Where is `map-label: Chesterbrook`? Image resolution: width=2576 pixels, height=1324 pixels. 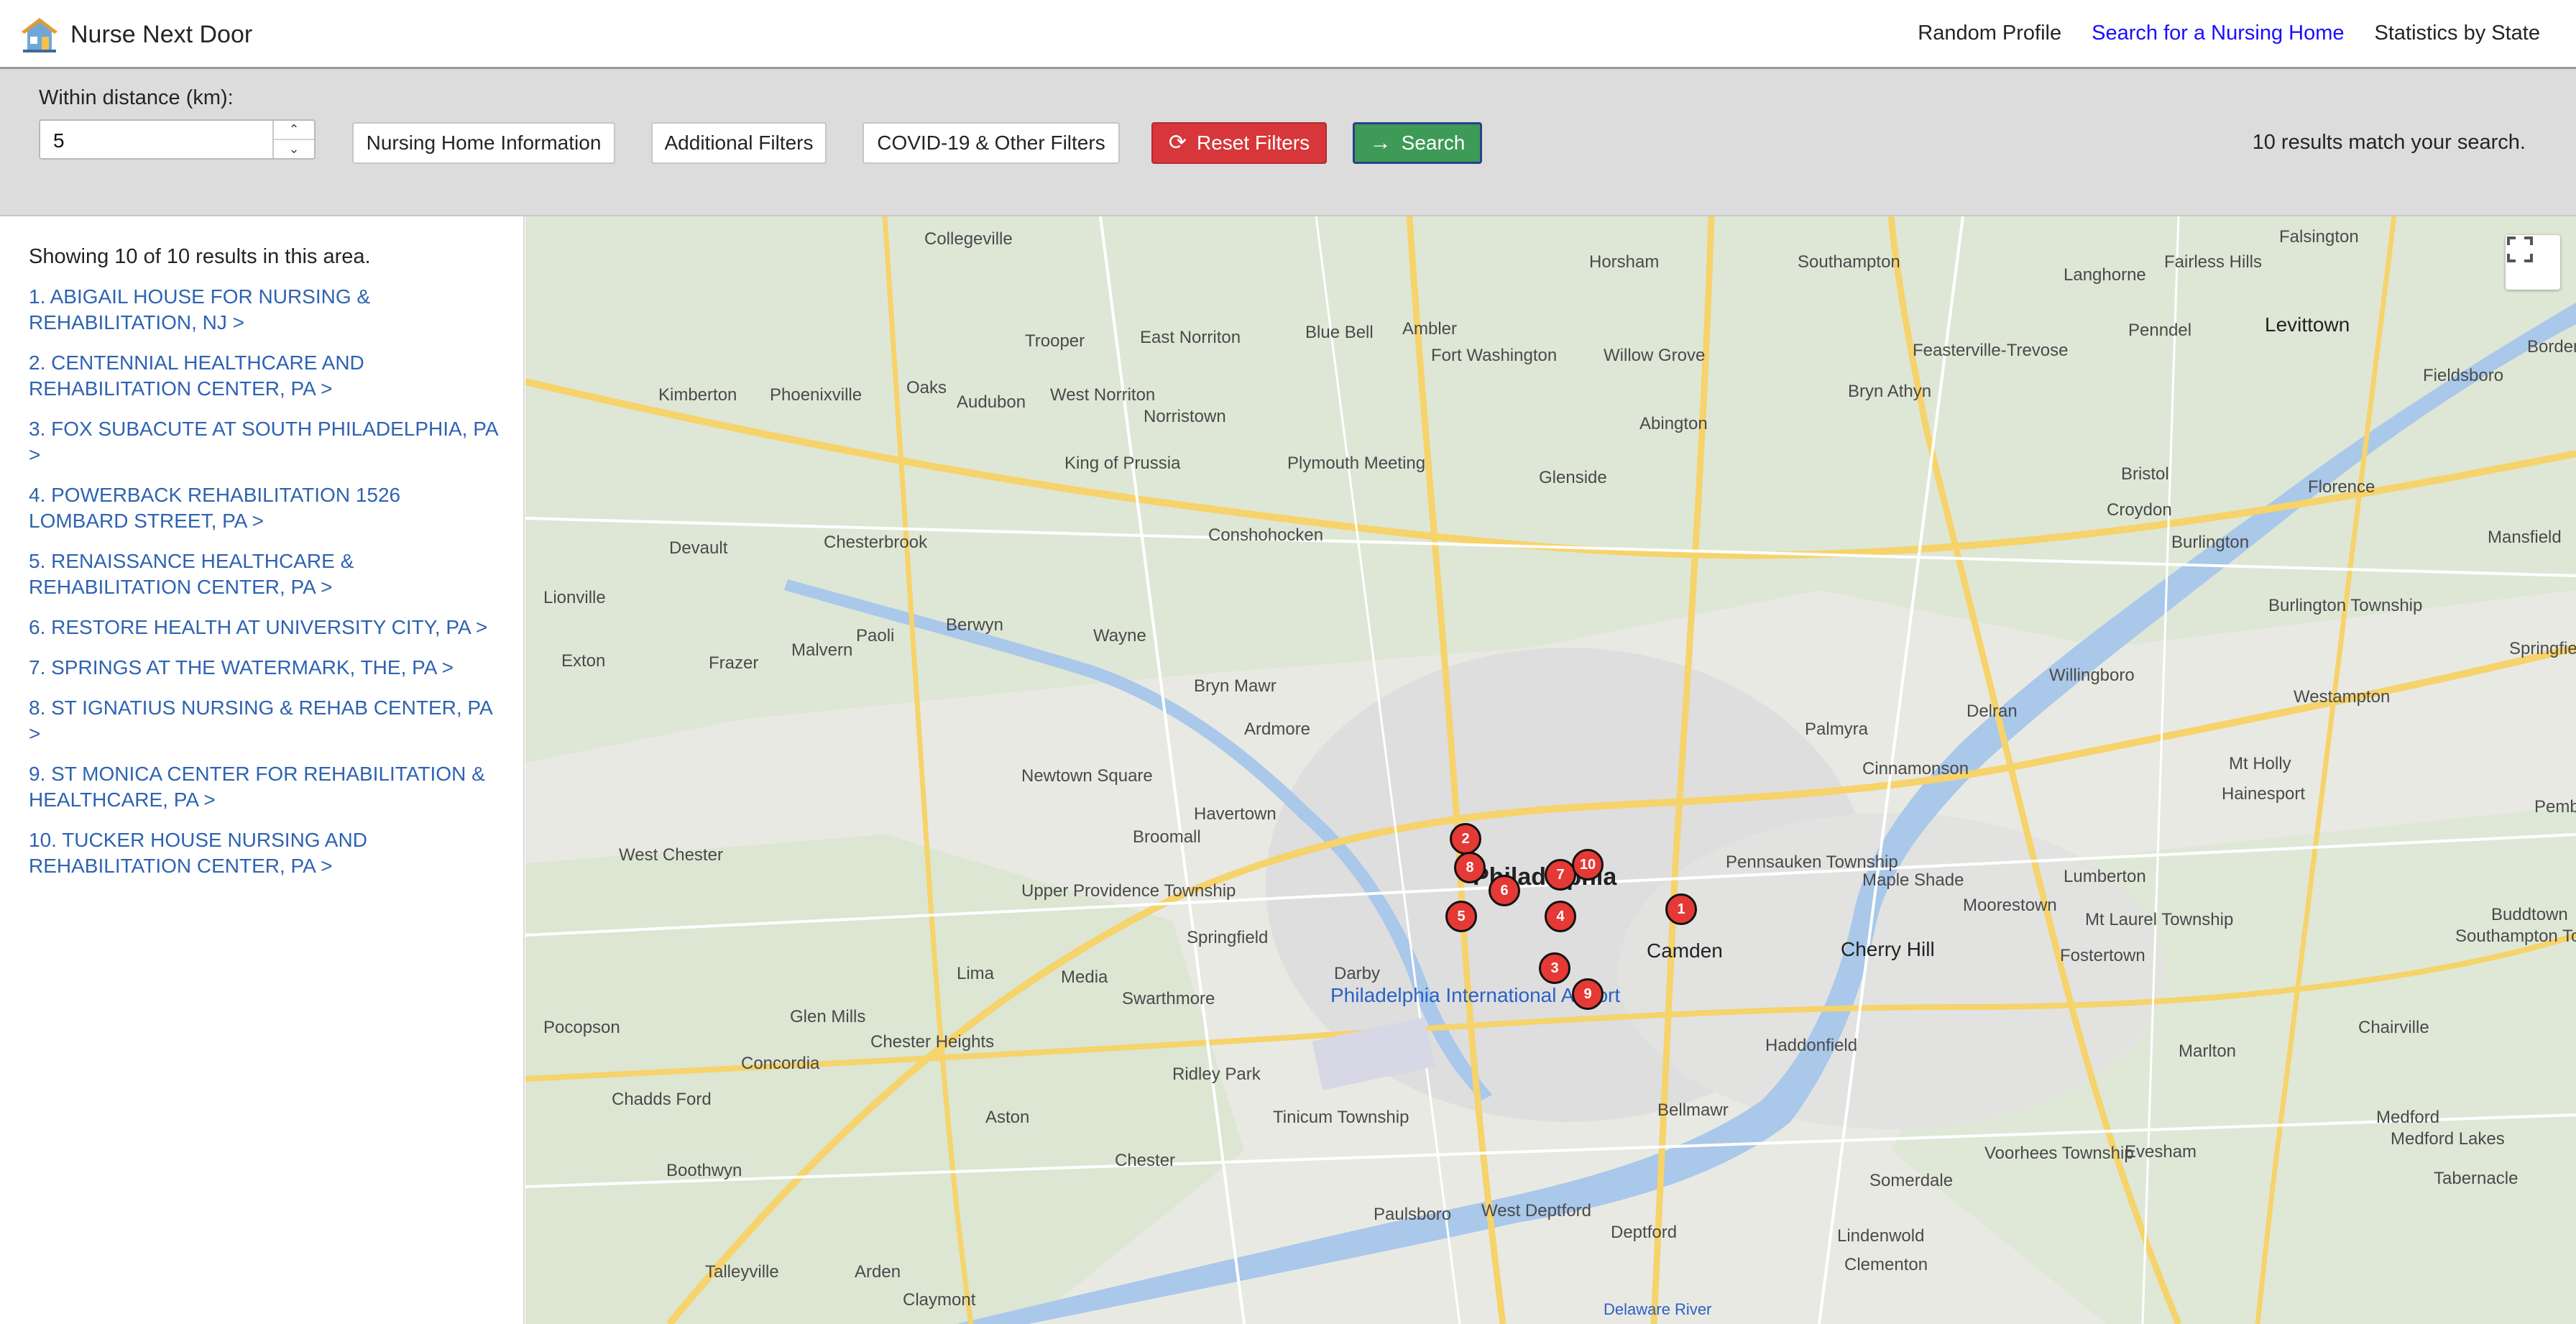 map-label: Chesterbrook is located at coordinates (876, 542).